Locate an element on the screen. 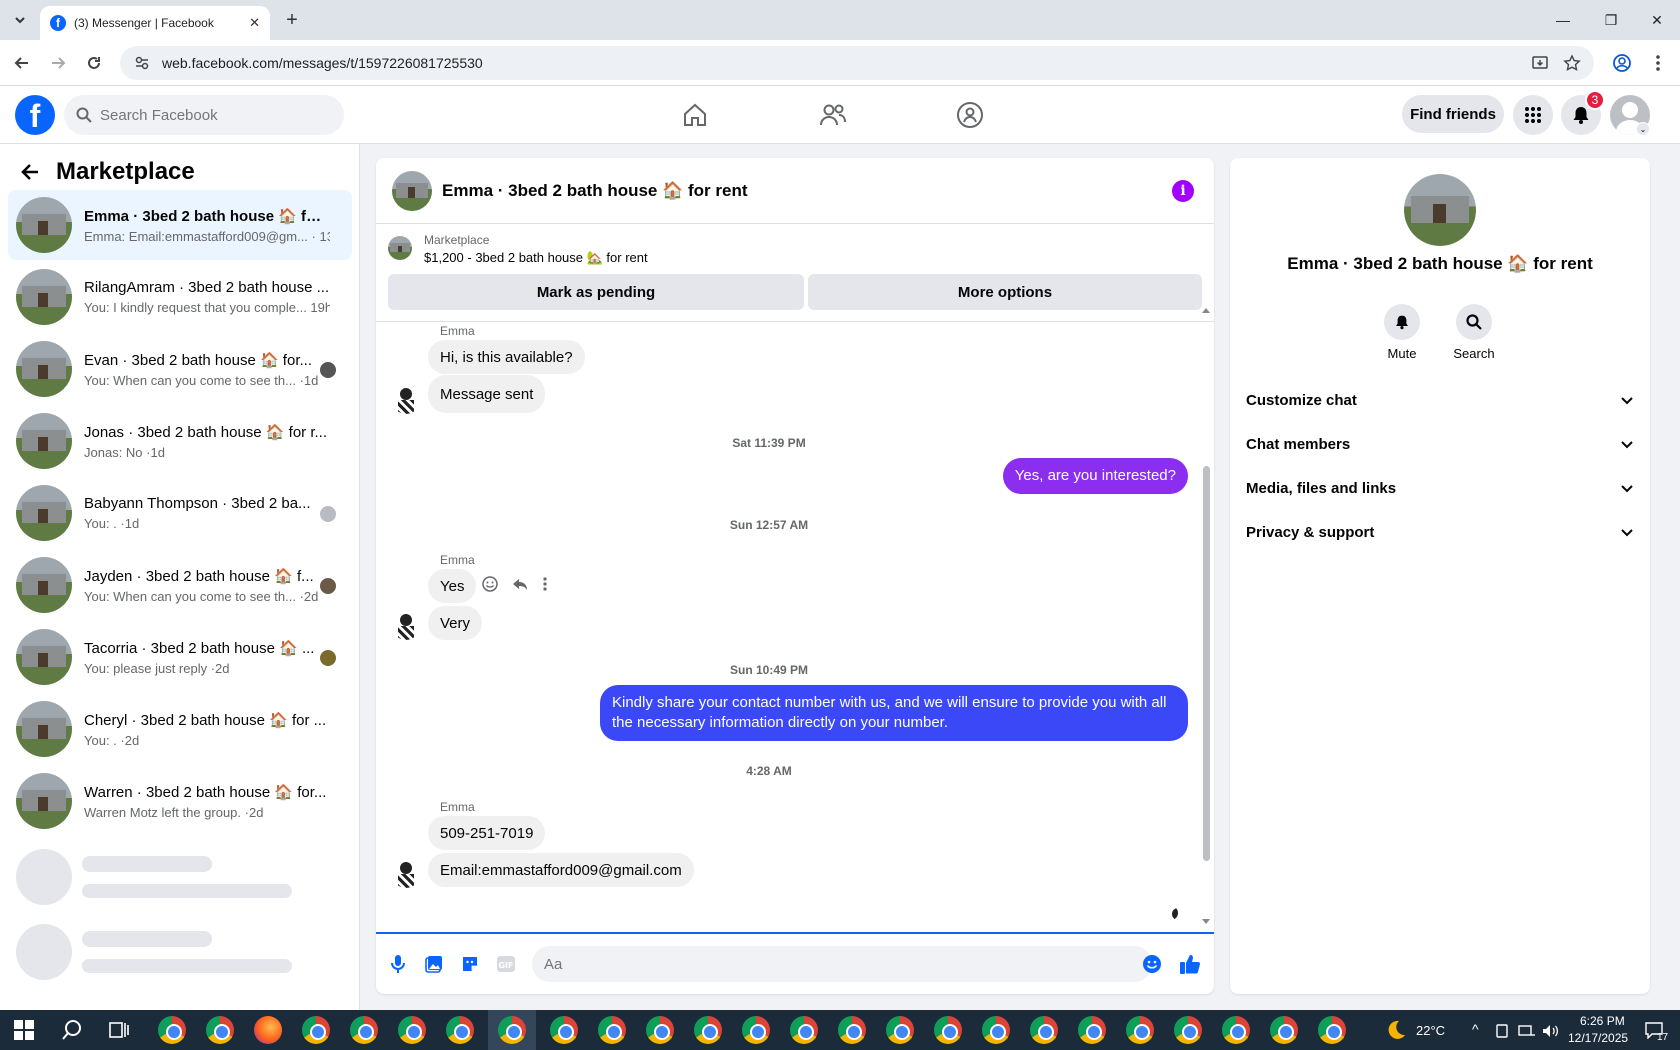 Image resolution: width=1680 pixels, height=1050 pixels. show-hidden-icons: ^ is located at coordinates (1475, 1029).